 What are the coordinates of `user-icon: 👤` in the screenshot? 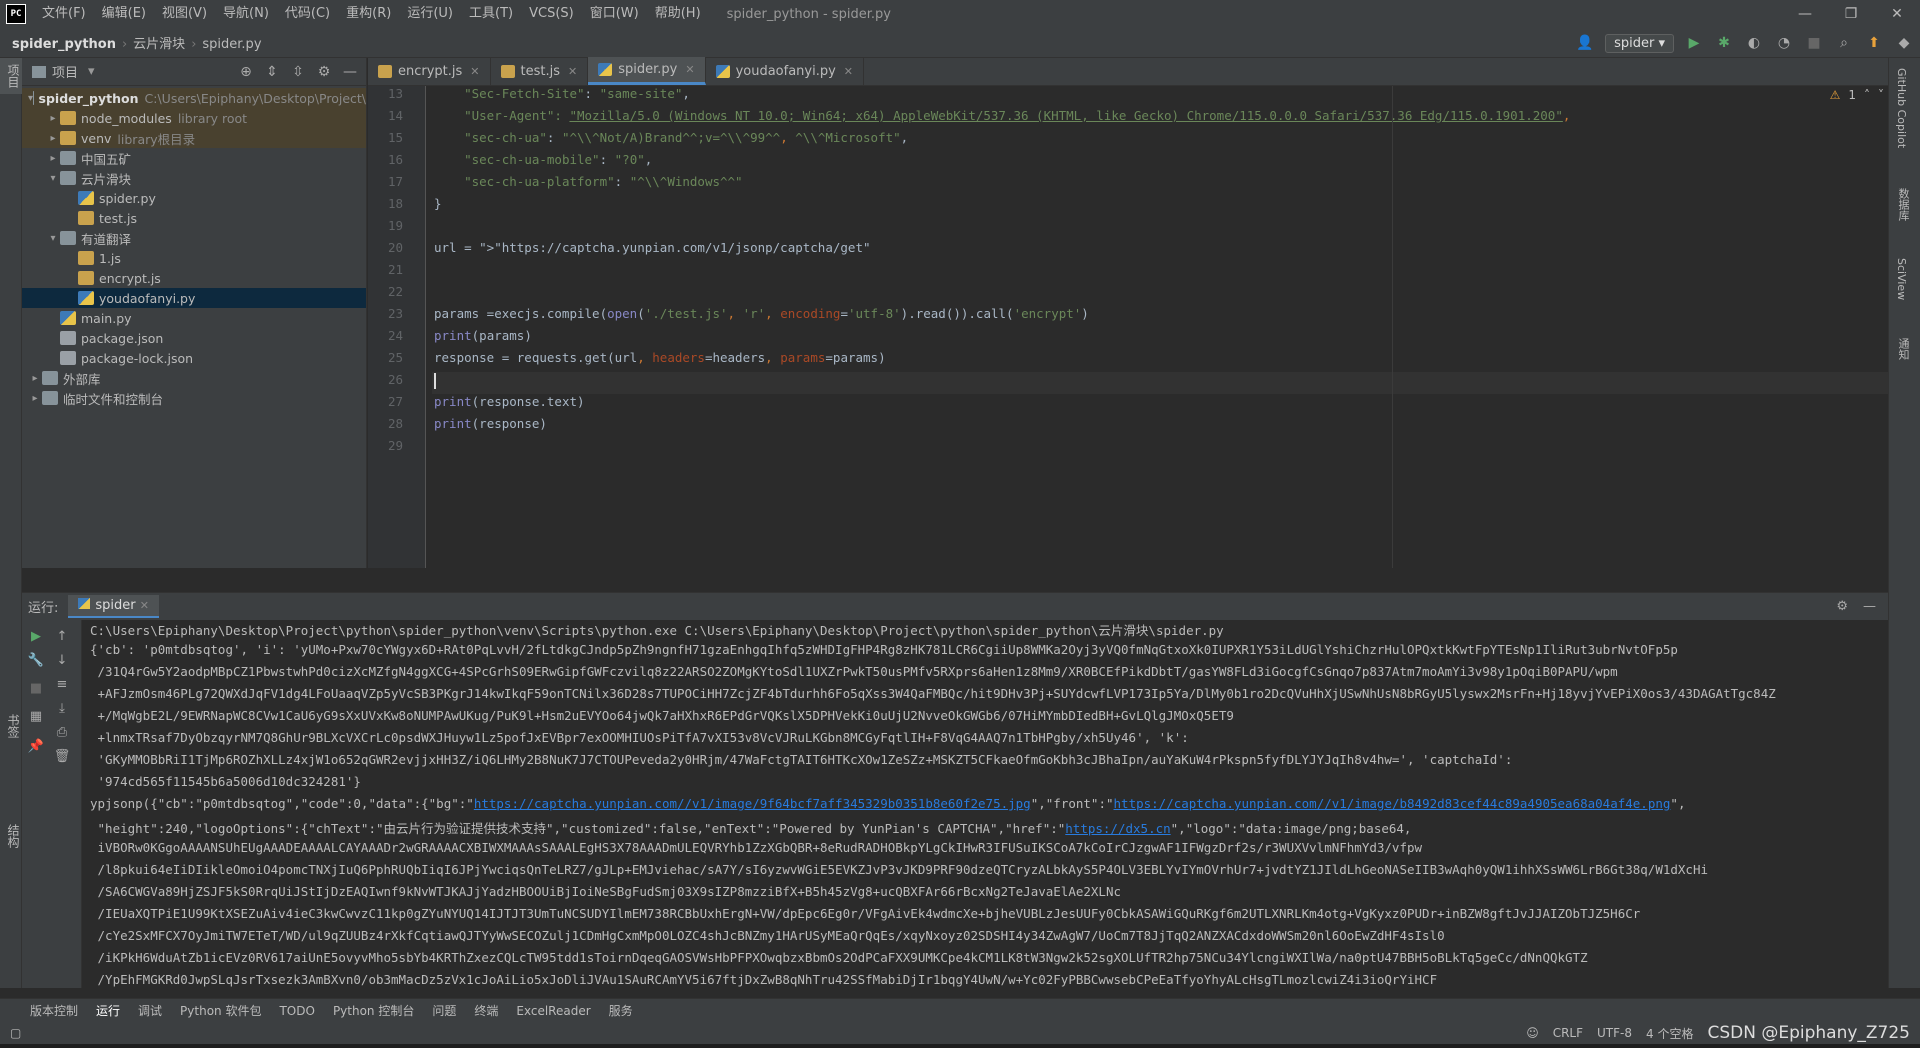 It's located at (1585, 43).